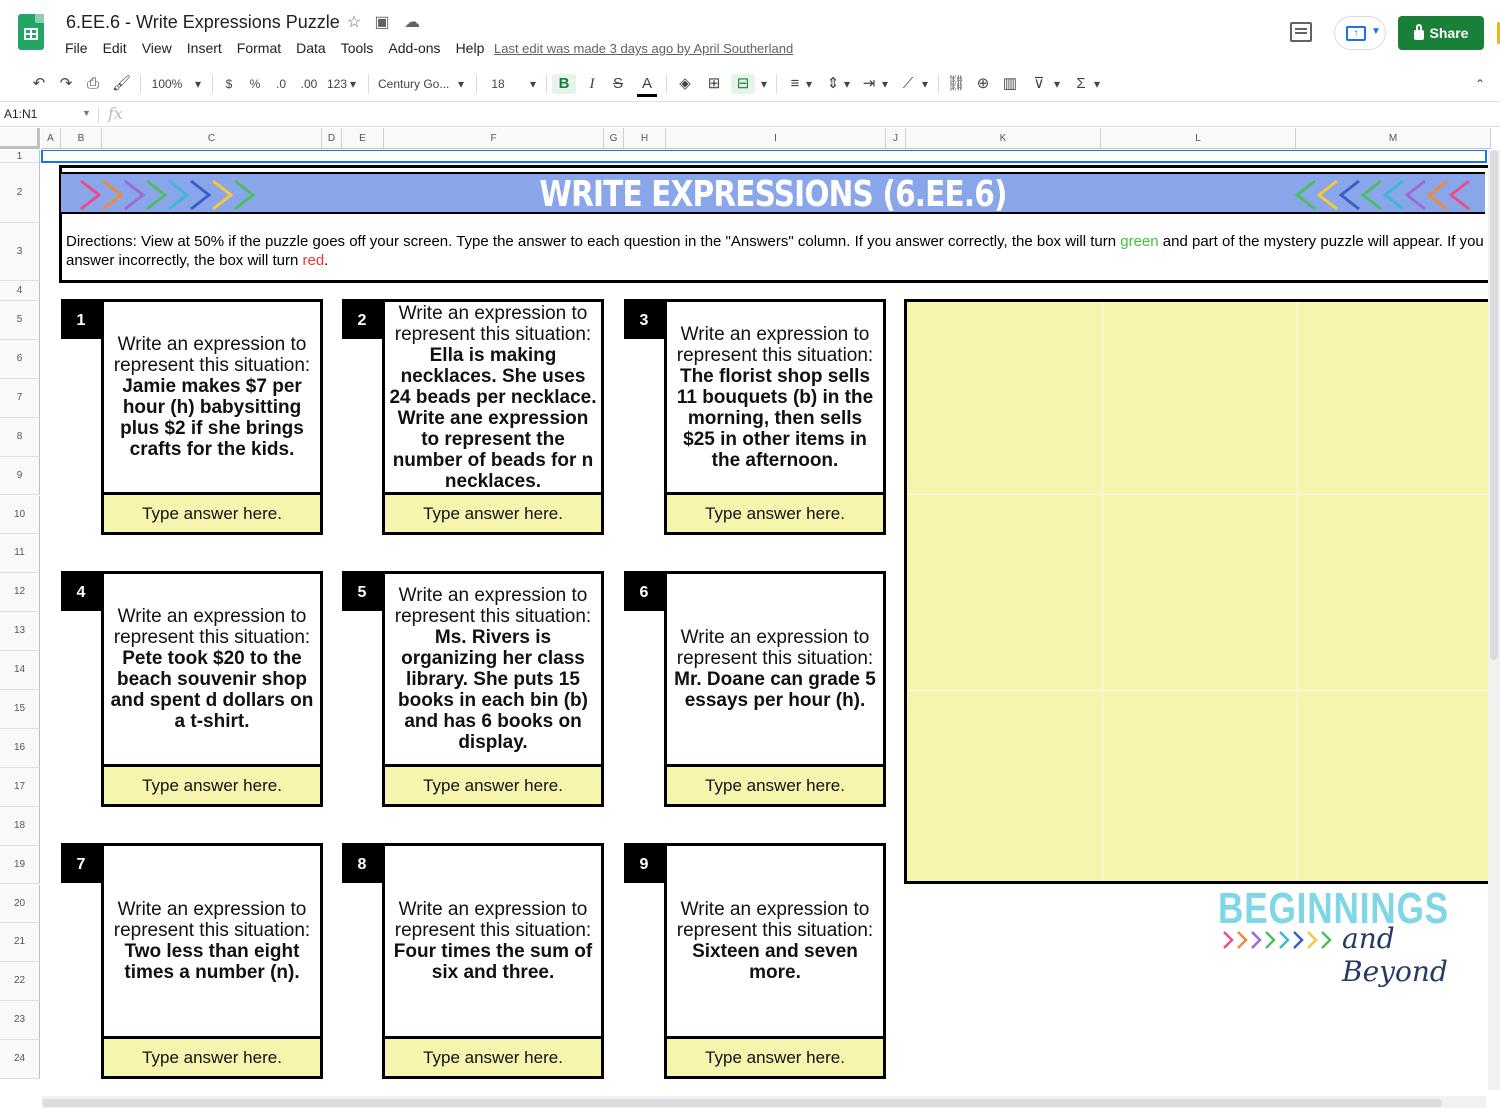  Describe the element at coordinates (743, 84) in the screenshot. I see `merge-cells-icon: ⊟` at that location.